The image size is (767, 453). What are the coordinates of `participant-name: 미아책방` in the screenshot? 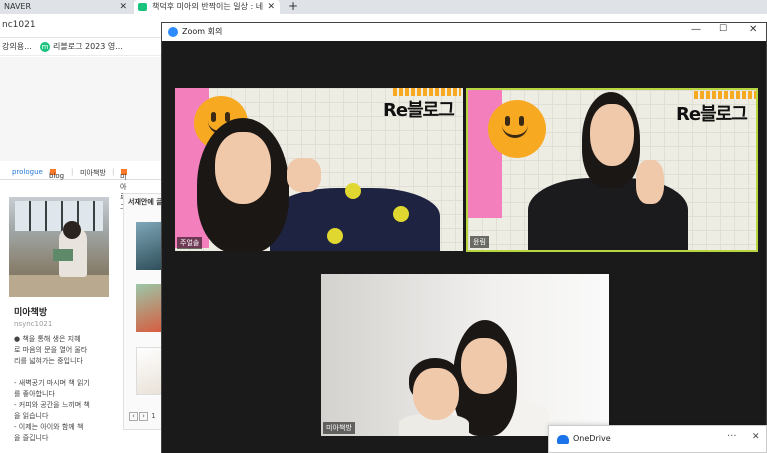 It's located at (339, 428).